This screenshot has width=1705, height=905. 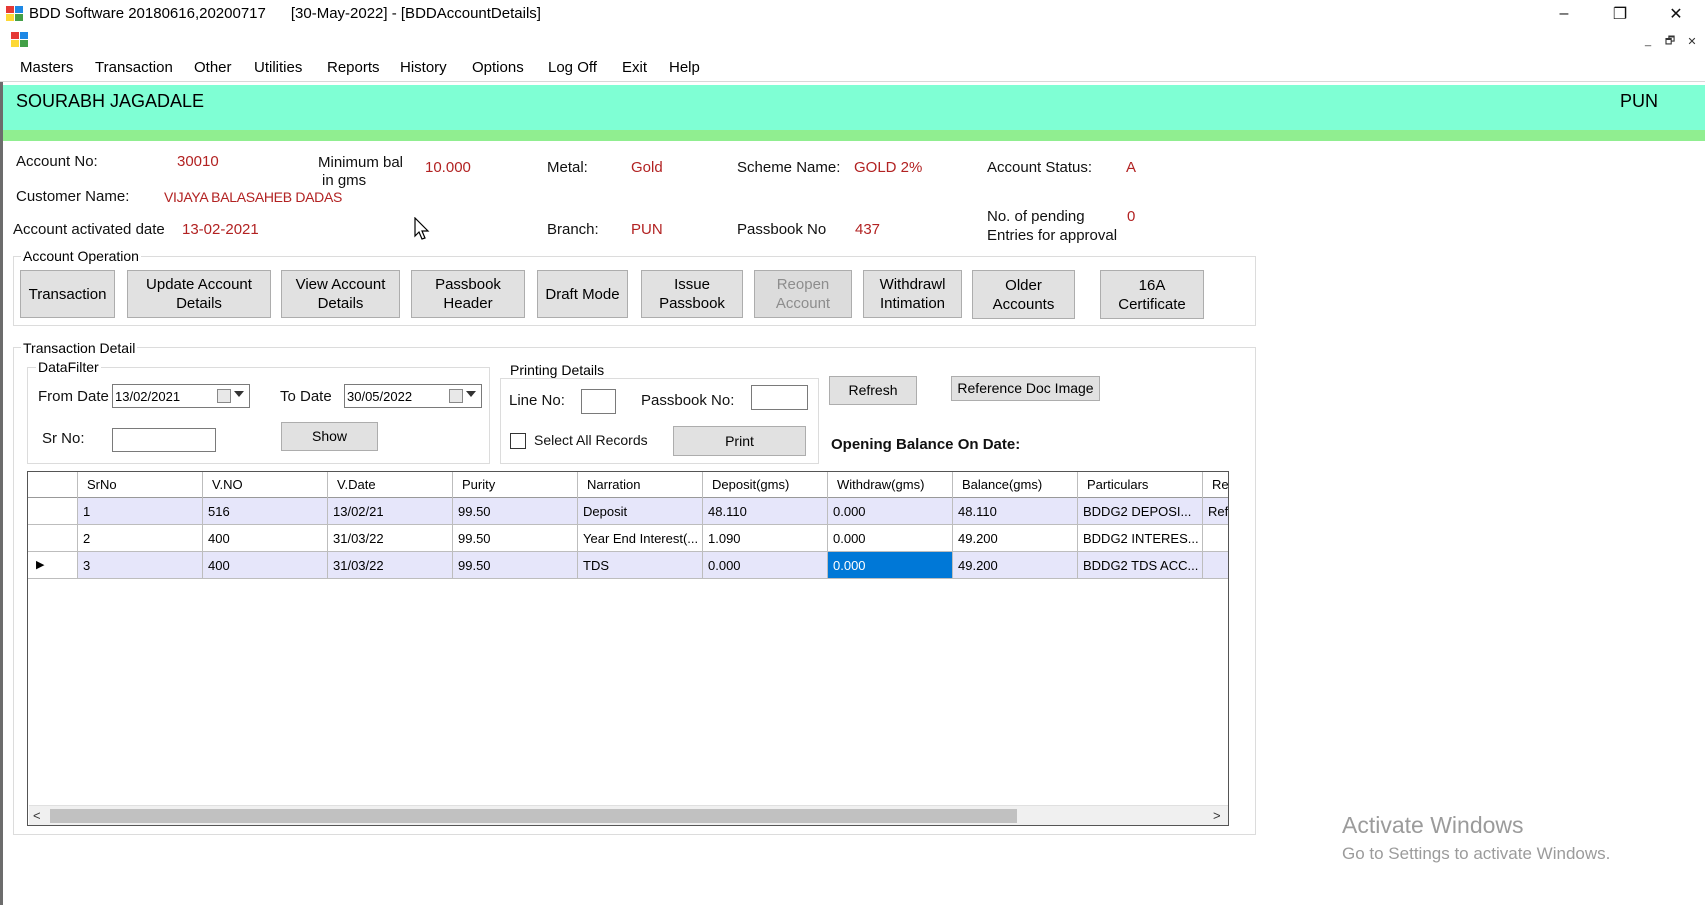 What do you see at coordinates (873, 390) in the screenshot?
I see `refresh-button: Refresh` at bounding box center [873, 390].